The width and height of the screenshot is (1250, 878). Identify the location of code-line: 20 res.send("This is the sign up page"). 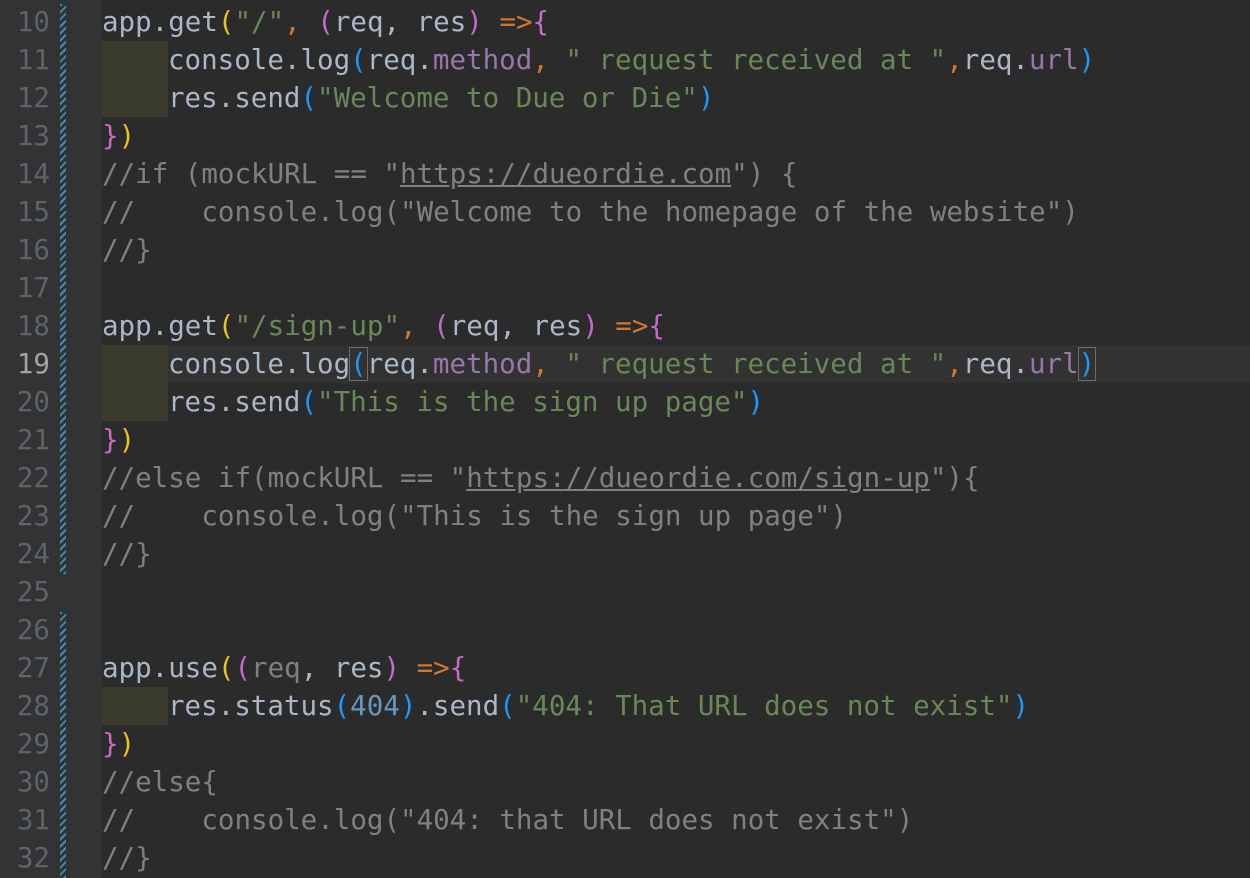
(625, 402).